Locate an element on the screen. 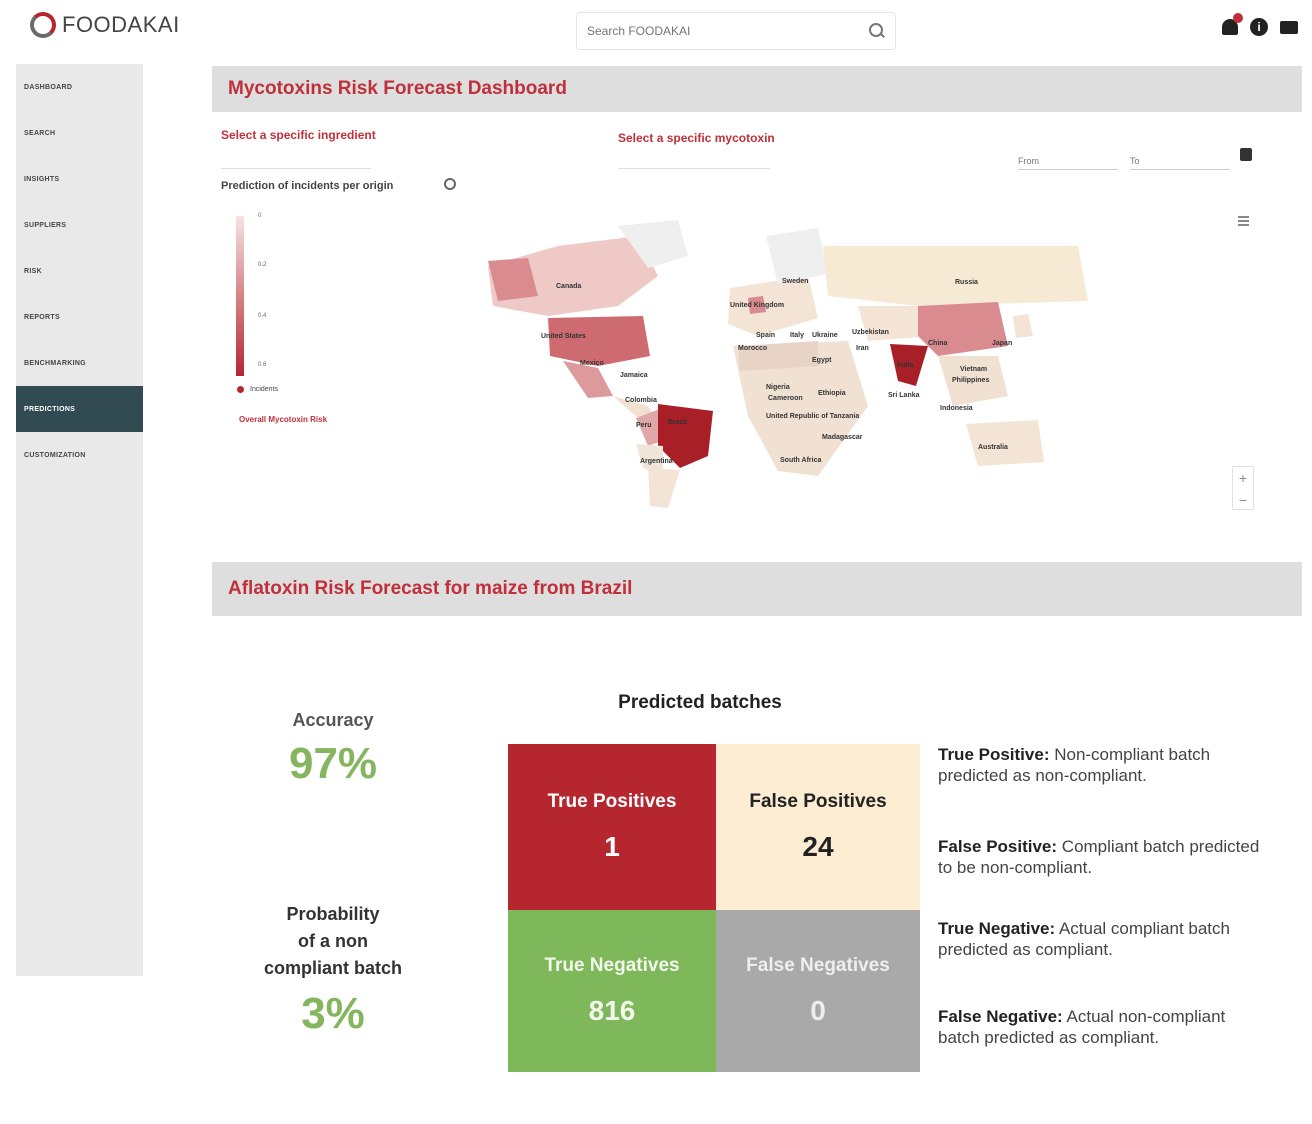 This screenshot has width=1312, height=1124. map-label: Sweden is located at coordinates (795, 281).